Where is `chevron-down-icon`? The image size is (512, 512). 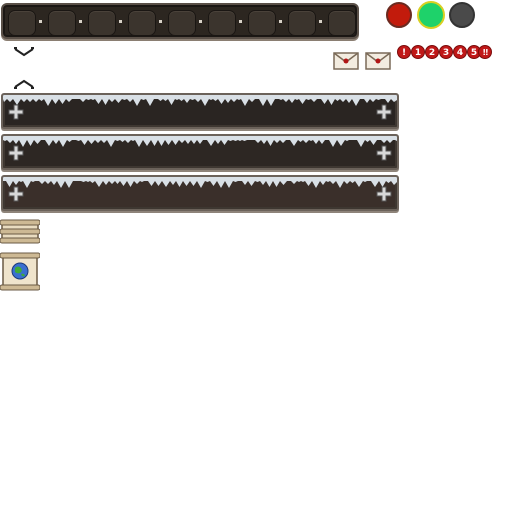
chevron-down-icon is located at coordinates (24, 52).